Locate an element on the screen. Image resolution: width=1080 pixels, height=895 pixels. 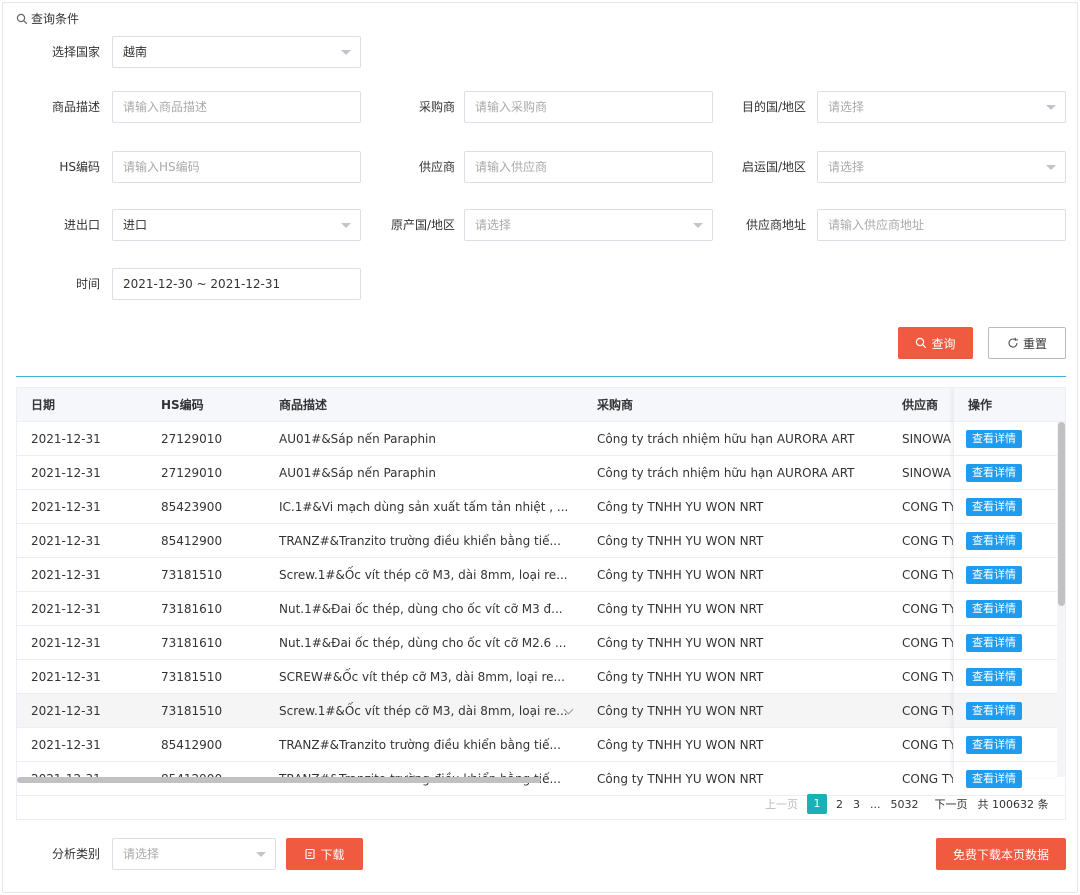
prev-page-button: 上一页 is located at coordinates (781, 804).